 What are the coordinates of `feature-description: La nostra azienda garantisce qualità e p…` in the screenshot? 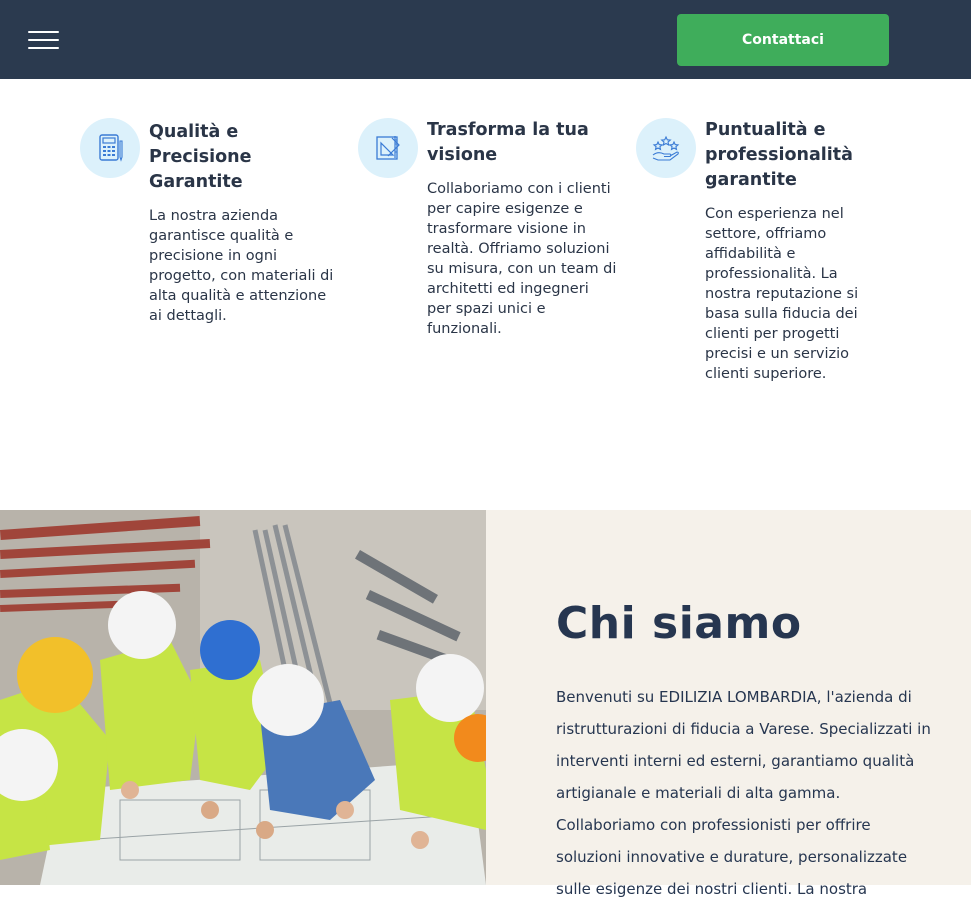 It's located at (241, 266).